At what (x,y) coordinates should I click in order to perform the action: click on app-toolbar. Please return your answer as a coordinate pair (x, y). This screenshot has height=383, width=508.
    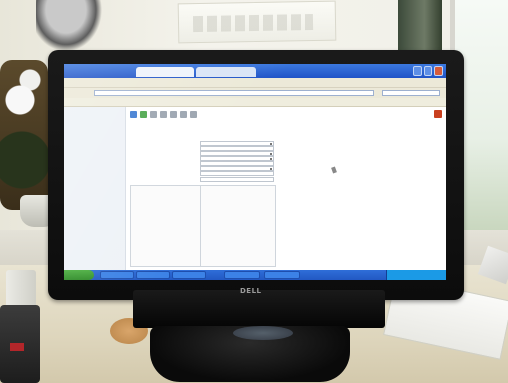
    Looking at the image, I should click on (185, 114).